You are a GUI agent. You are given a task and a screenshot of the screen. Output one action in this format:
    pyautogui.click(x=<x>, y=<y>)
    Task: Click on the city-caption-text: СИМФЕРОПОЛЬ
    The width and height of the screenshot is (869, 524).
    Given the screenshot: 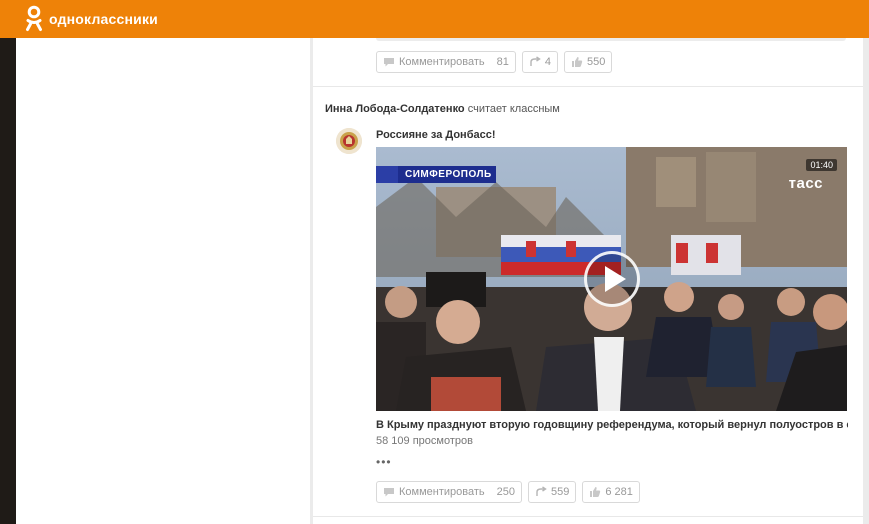 What is the action you would take?
    pyautogui.click(x=448, y=174)
    